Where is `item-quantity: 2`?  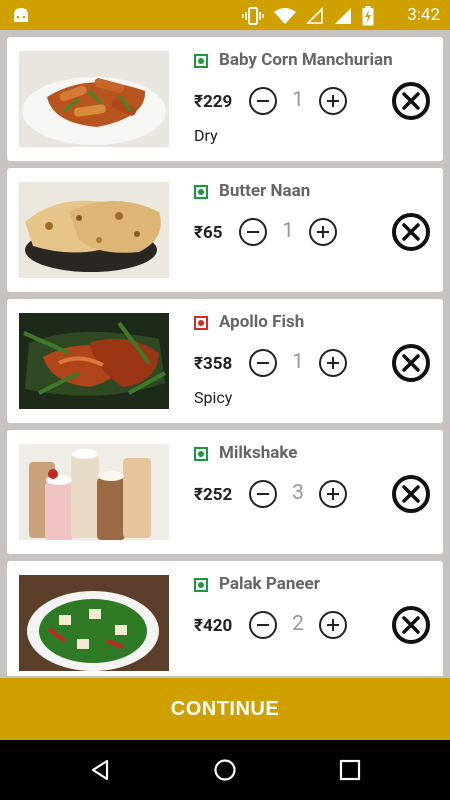
item-quantity: 2 is located at coordinates (298, 624).